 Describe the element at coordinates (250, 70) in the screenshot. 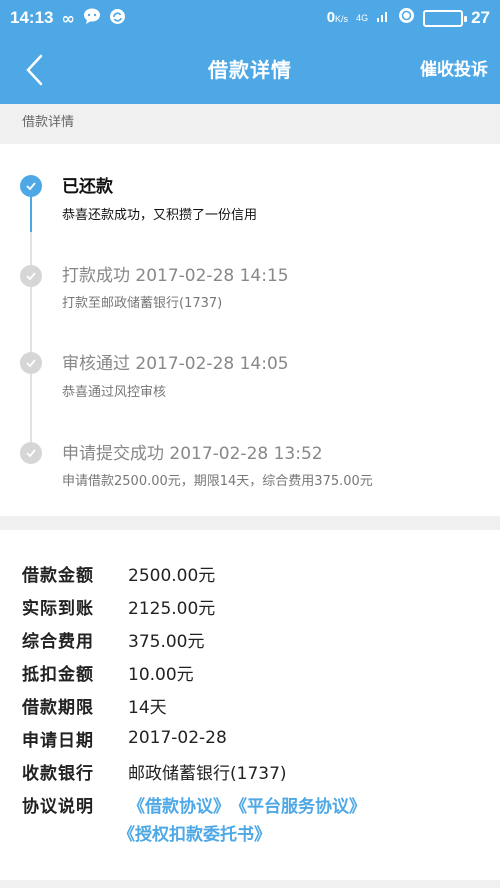

I see `nav-bar: 借款详情 催收投诉` at that location.